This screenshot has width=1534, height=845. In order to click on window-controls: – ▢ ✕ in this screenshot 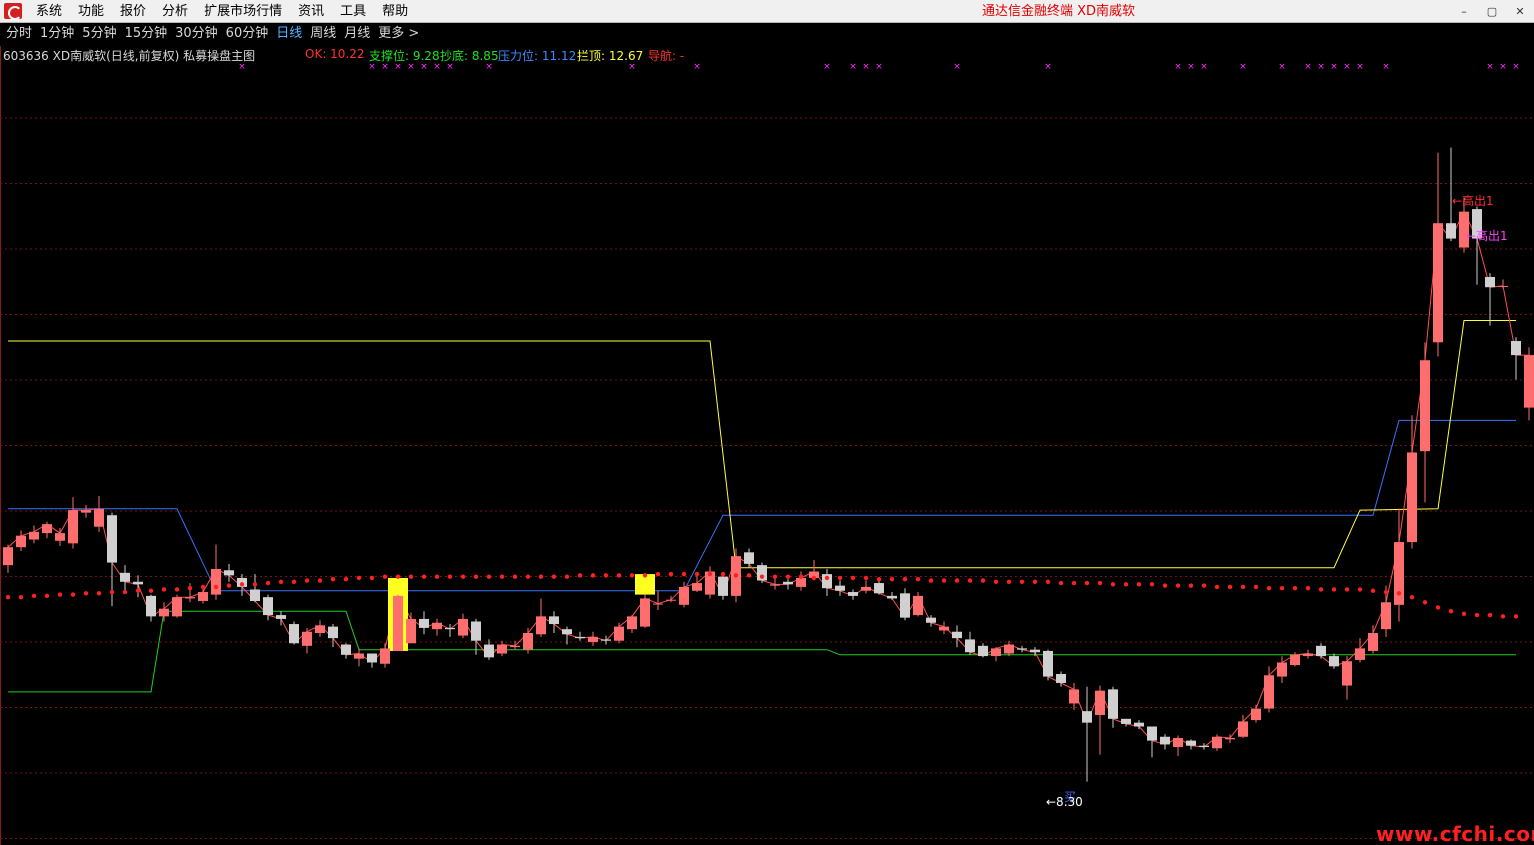, I will do `click(1492, 11)`.